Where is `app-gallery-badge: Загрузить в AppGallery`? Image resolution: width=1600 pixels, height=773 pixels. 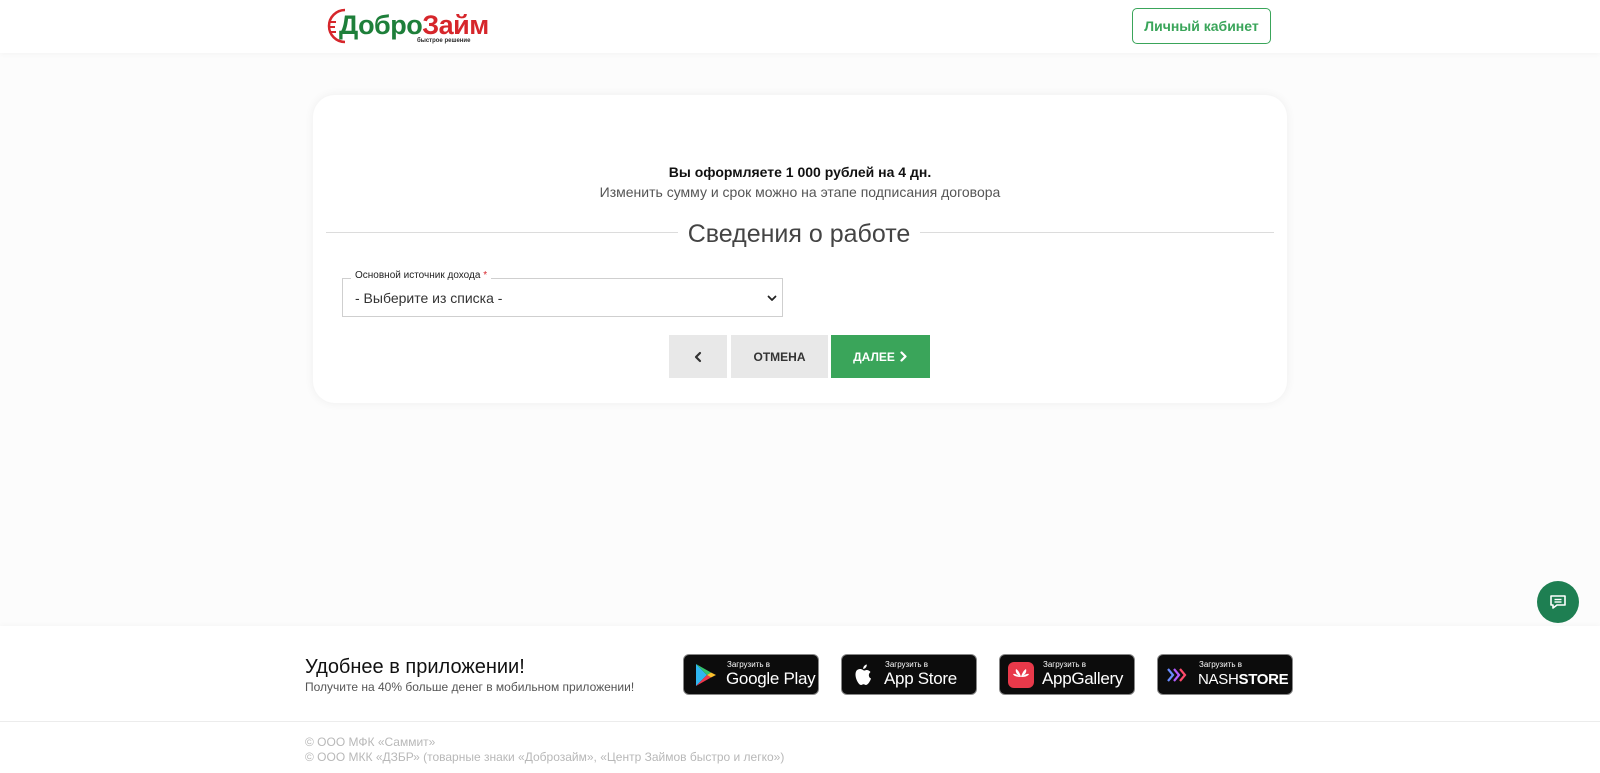 app-gallery-badge: Загрузить в AppGallery is located at coordinates (1067, 674).